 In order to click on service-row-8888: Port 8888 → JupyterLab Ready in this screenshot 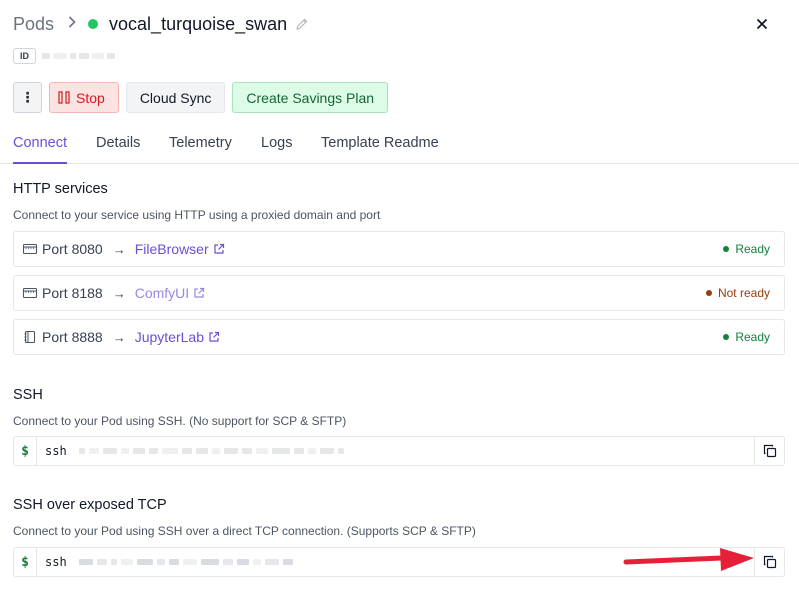, I will do `click(399, 337)`.